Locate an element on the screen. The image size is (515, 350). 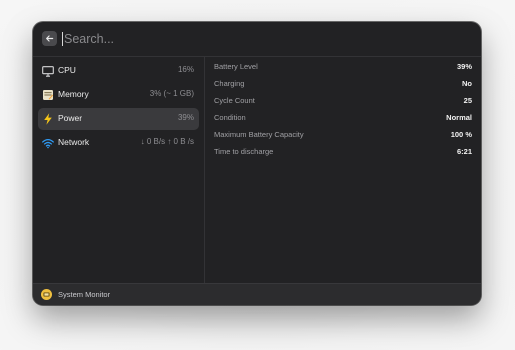
arrow-left-icon is located at coordinates (50, 38).